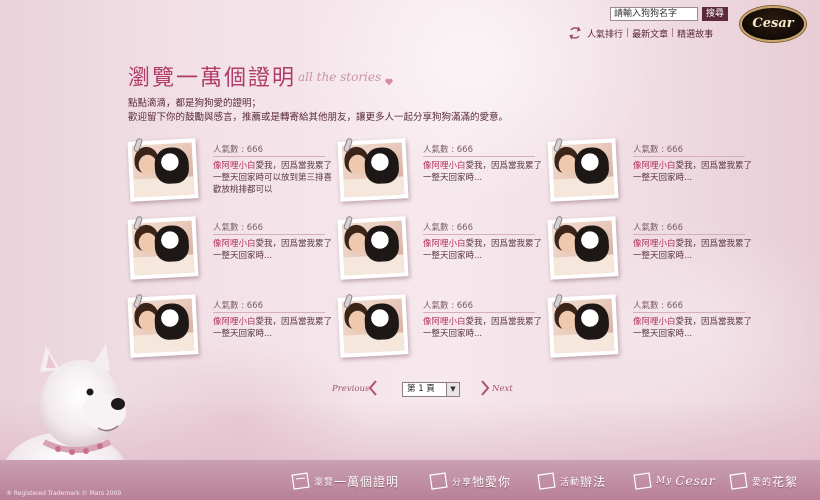 This screenshot has height=500, width=820. I want to click on top-links: 人氣排行 | 最新文章 | 精選故事, so click(642, 33).